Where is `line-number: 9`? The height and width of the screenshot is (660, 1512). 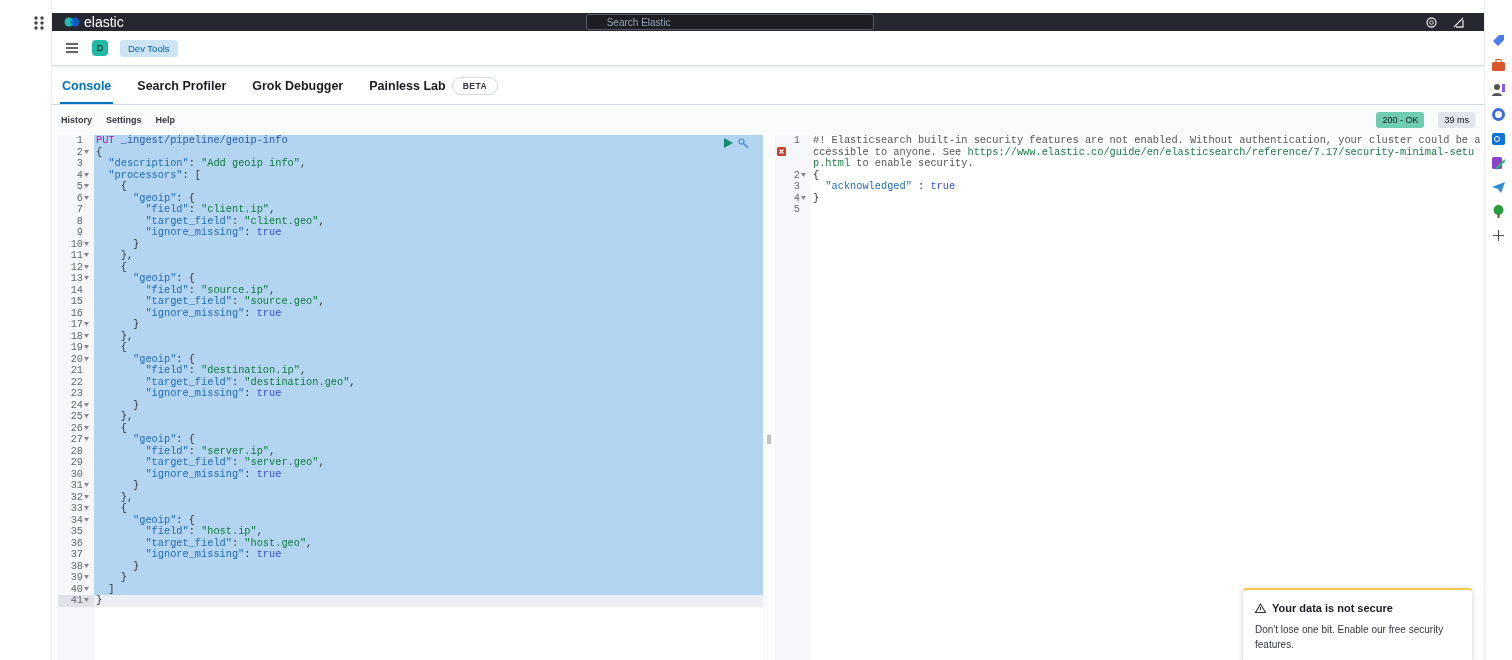
line-number: 9 is located at coordinates (79, 233).